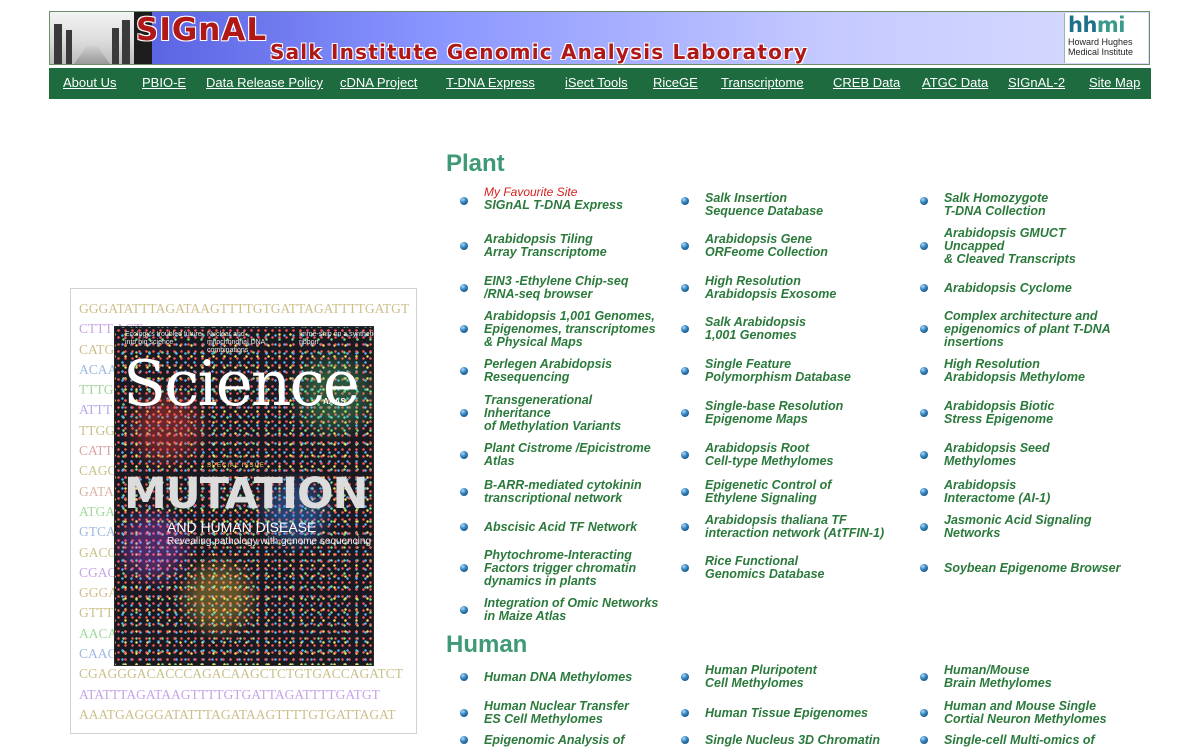  I want to click on cover-teaser-right: Imme-ship on a synthetic ribbon, so click(338, 338).